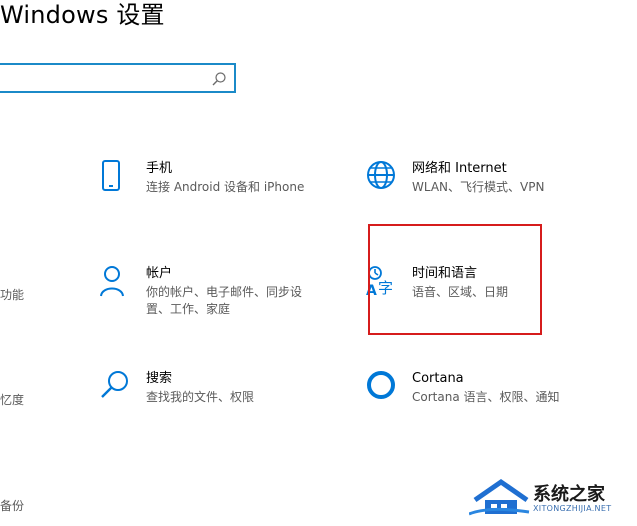  Describe the element at coordinates (188, 309) in the screenshot. I see `tile-desc-line2: 置、工作、家庭` at that location.